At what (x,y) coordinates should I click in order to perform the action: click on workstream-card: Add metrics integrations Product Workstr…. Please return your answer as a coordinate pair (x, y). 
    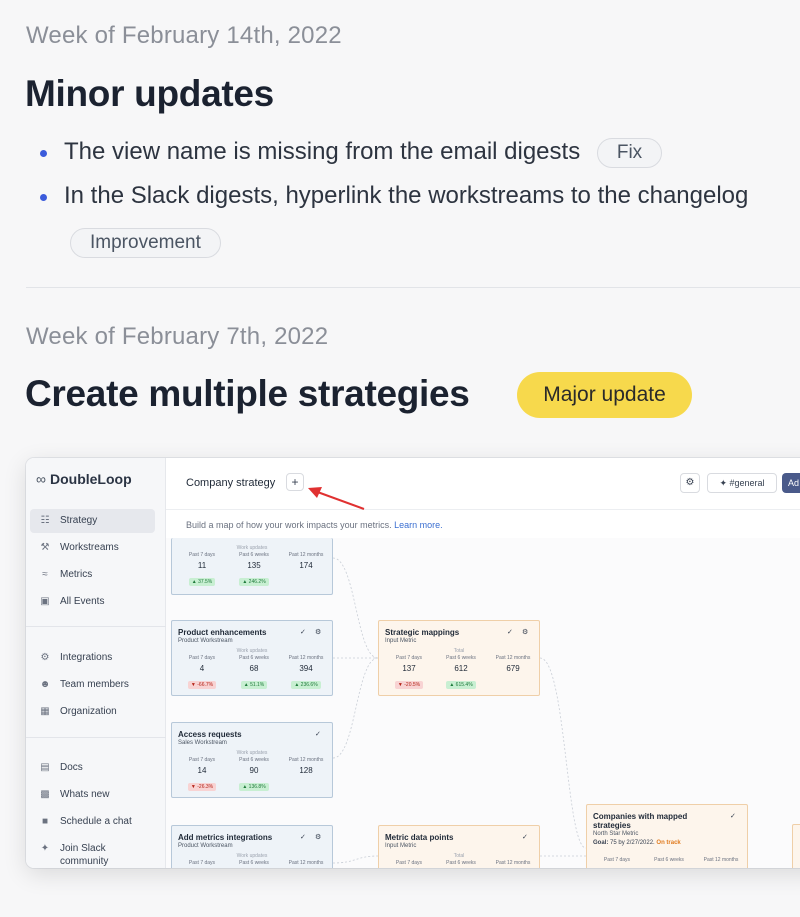
    Looking at the image, I should click on (252, 846).